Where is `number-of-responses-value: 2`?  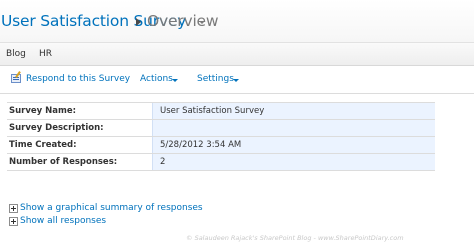 number-of-responses-value: 2 is located at coordinates (293, 162).